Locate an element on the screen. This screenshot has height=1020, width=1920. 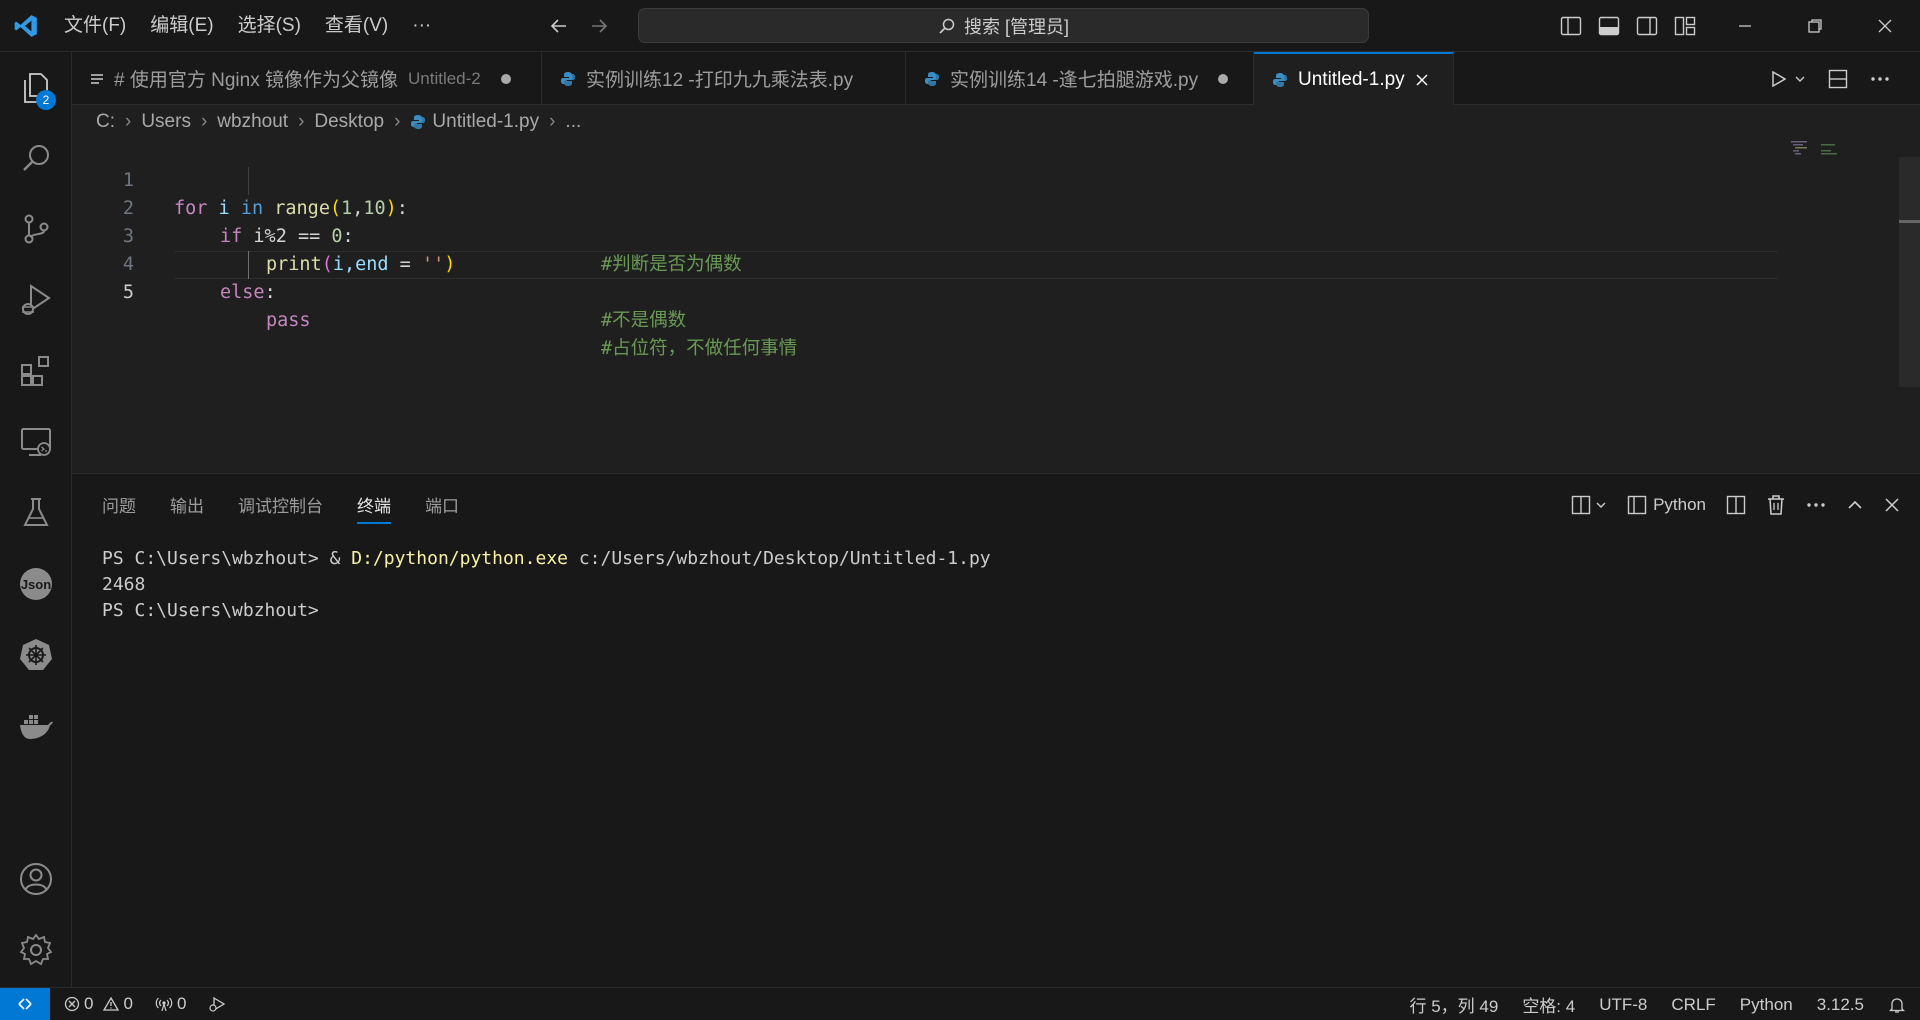
warning-icon is located at coordinates (111, 1004).